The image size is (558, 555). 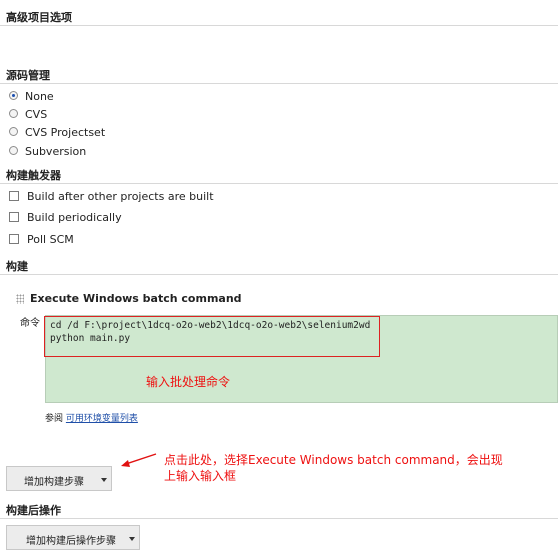 I want to click on build-step-title: Execute Windows batch command, so click(x=136, y=298).